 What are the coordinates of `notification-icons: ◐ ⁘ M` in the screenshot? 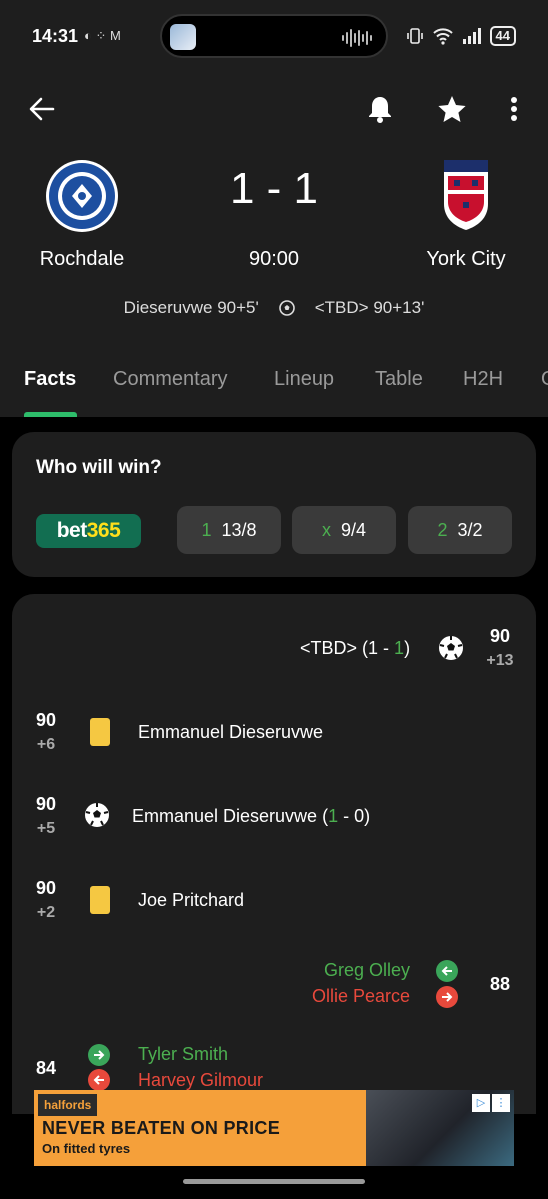 It's located at (102, 35).